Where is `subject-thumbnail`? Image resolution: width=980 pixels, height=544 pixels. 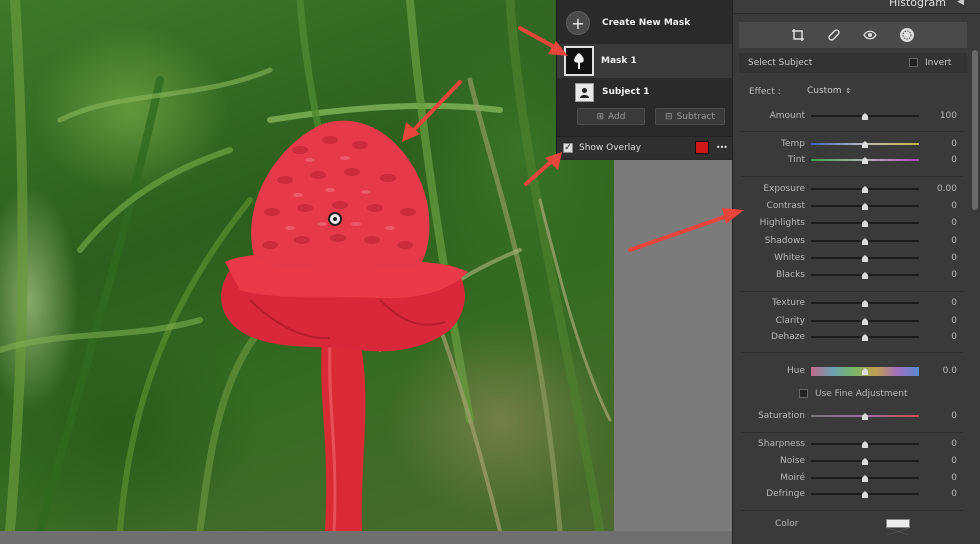
subject-thumbnail is located at coordinates (584, 92).